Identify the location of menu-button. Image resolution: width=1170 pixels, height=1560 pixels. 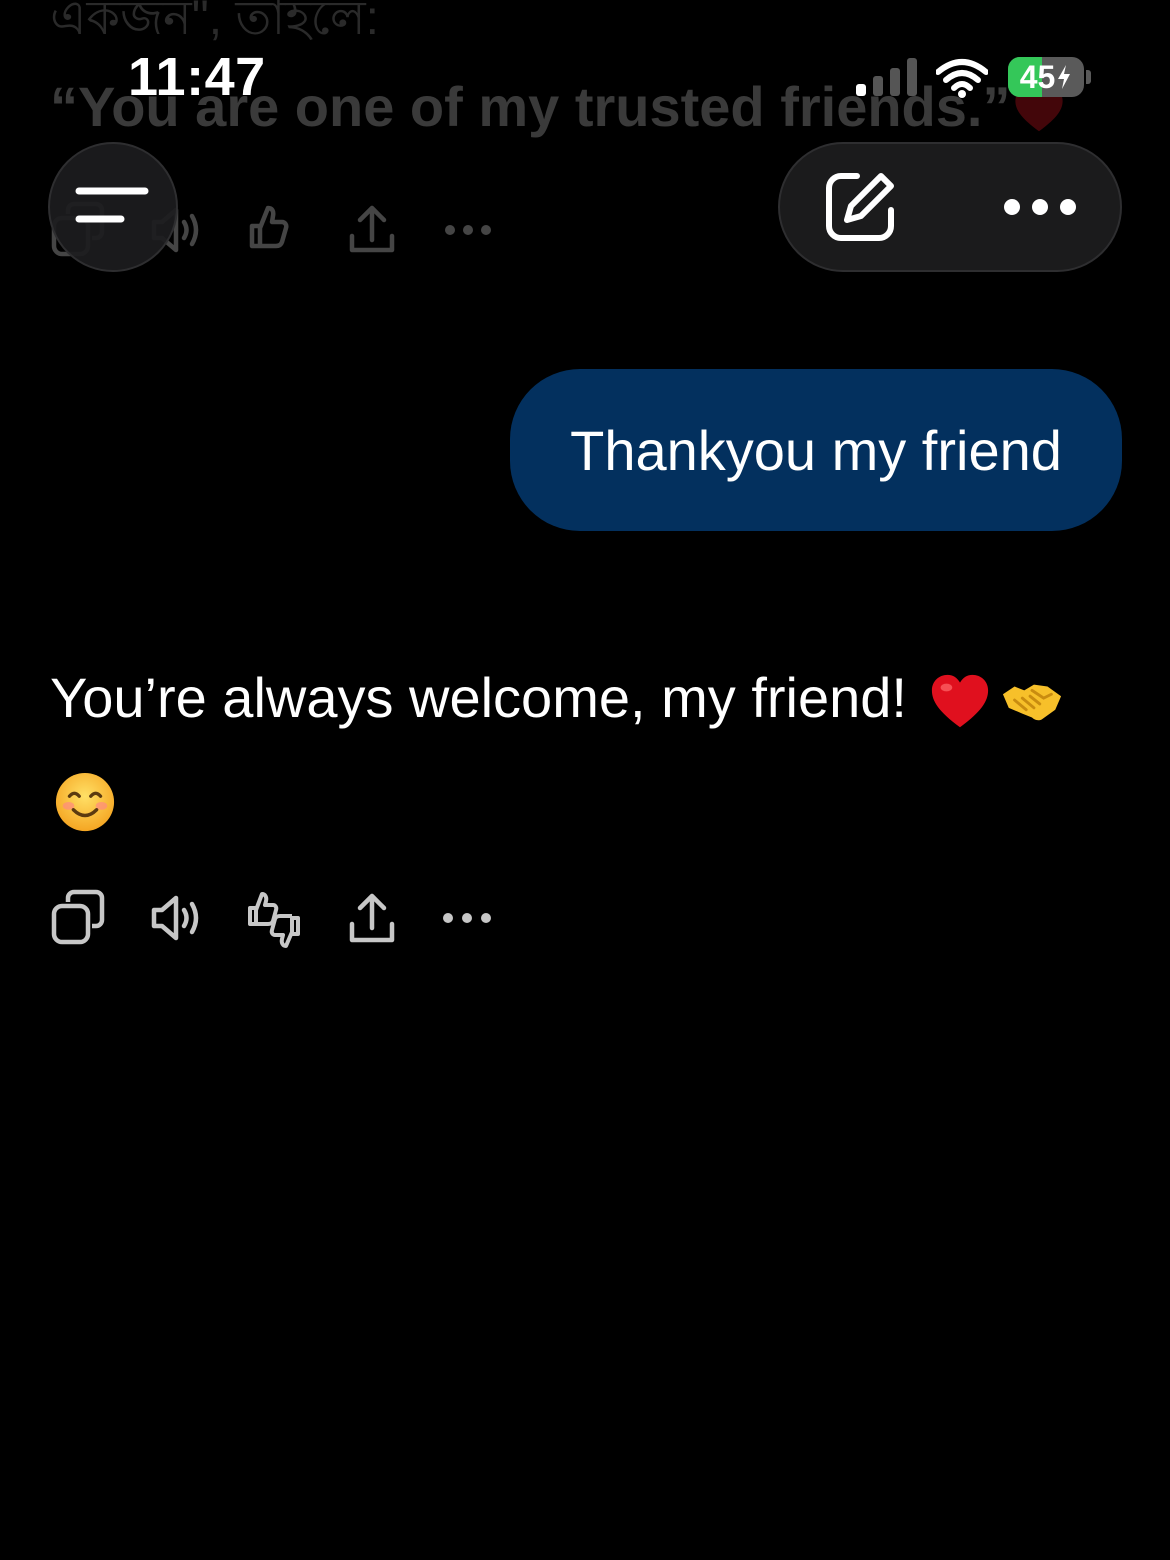
(113, 207).